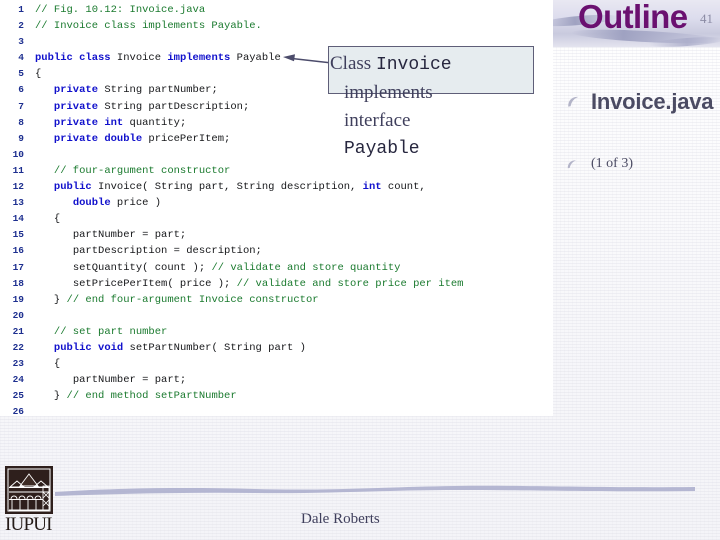 Image resolution: width=720 pixels, height=540 pixels. What do you see at coordinates (231, 316) in the screenshot?
I see `code-line: 20` at bounding box center [231, 316].